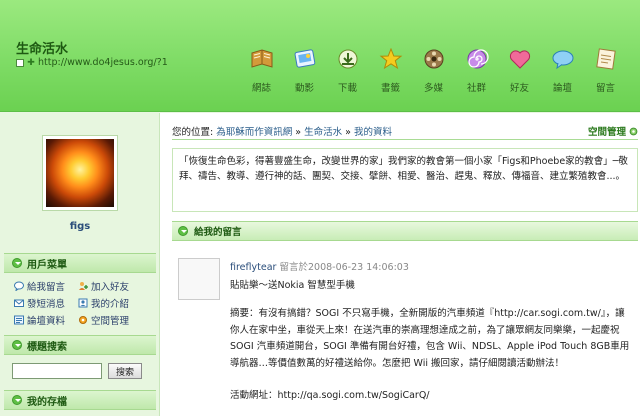 This screenshot has width=640, height=416. I want to click on nav-label: 多媒, so click(433, 88).